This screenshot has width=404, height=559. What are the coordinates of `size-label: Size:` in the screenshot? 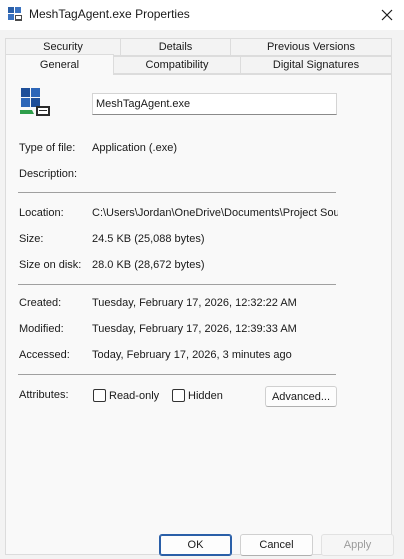 It's located at (31, 239).